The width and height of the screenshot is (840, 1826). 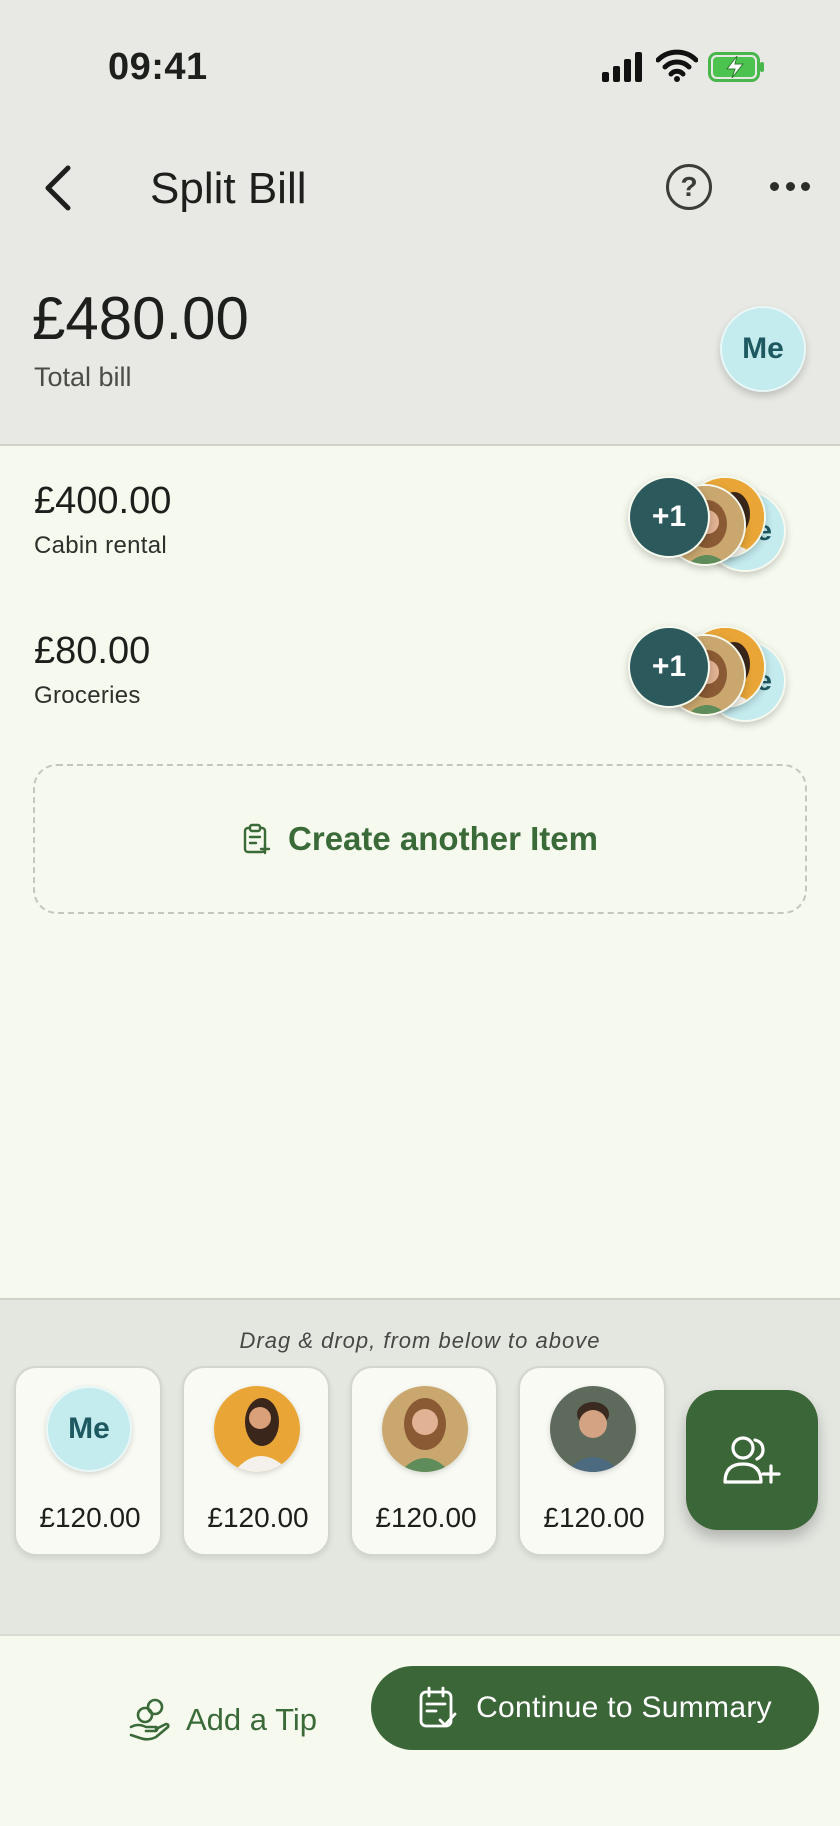 What do you see at coordinates (790, 186) in the screenshot?
I see `more-options-icon` at bounding box center [790, 186].